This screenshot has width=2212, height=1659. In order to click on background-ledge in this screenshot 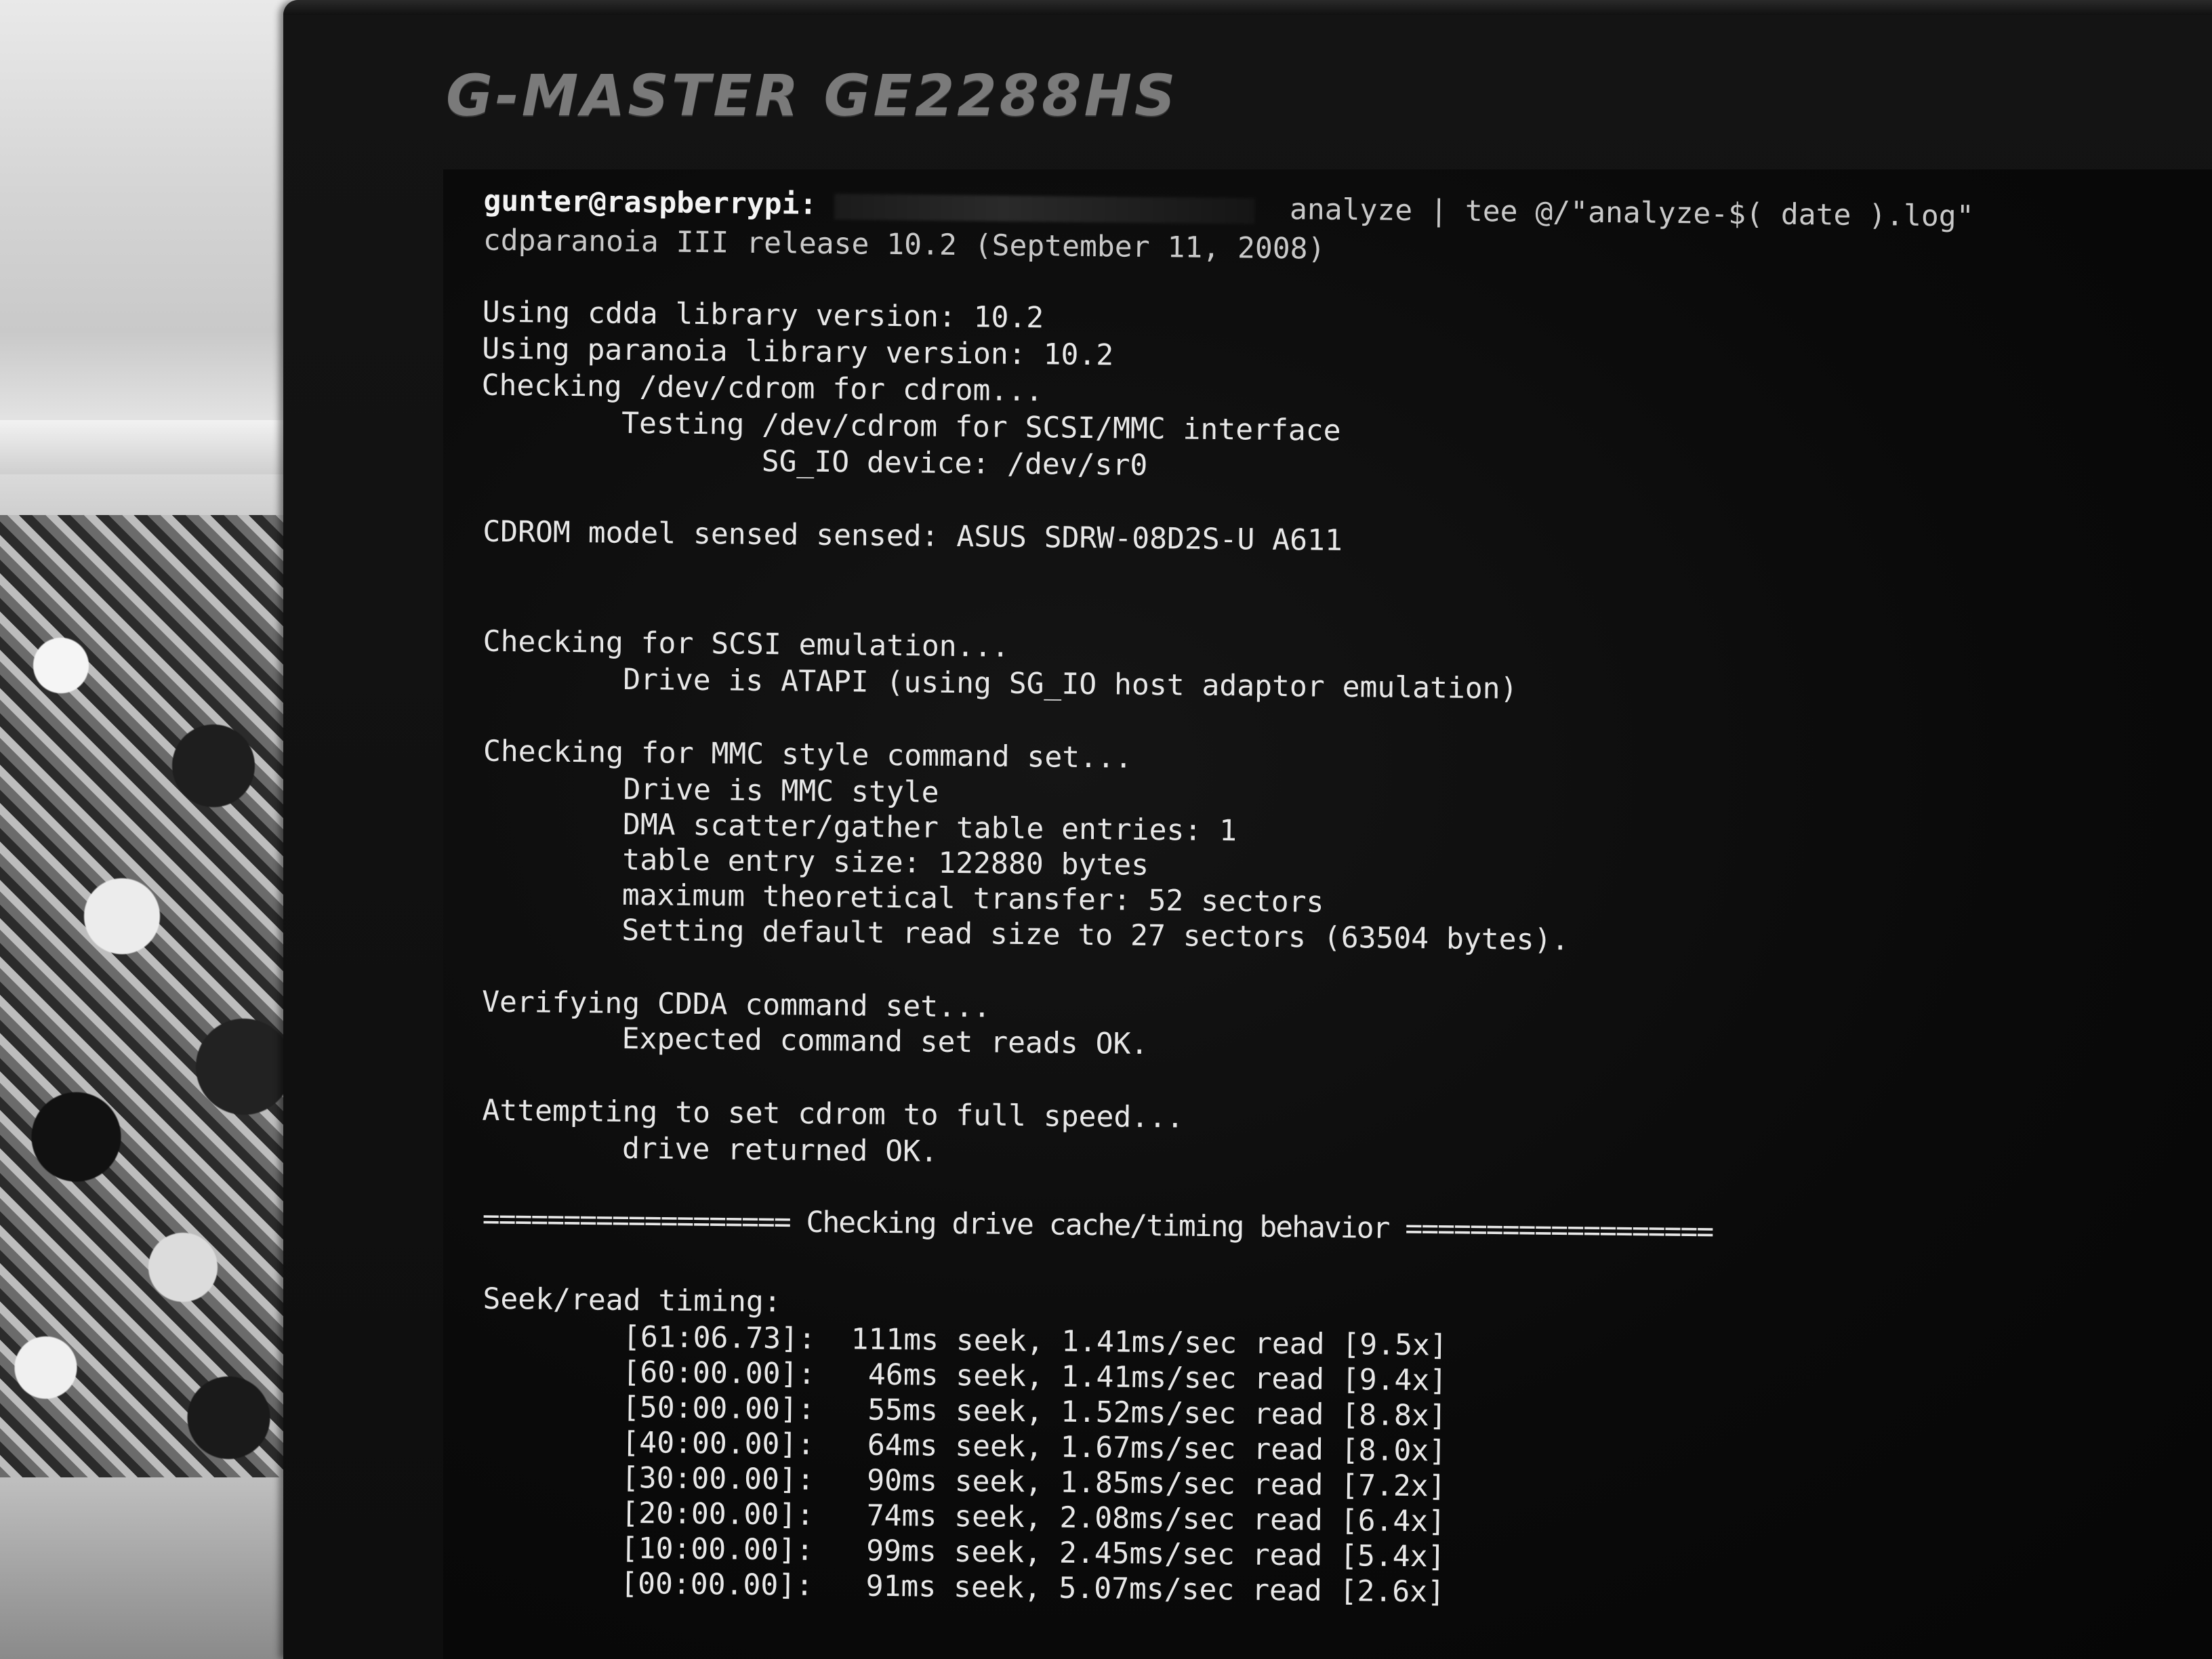, I will do `click(152, 1568)`.